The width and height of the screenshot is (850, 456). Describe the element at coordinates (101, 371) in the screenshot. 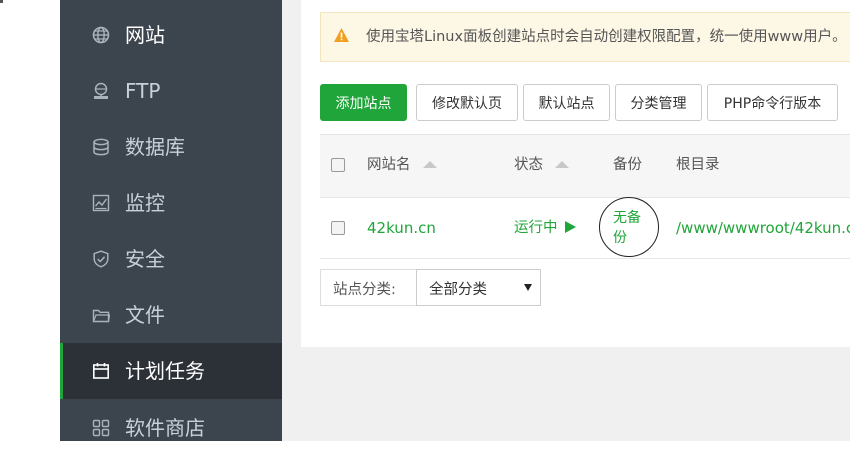

I see `calendar-icon` at that location.